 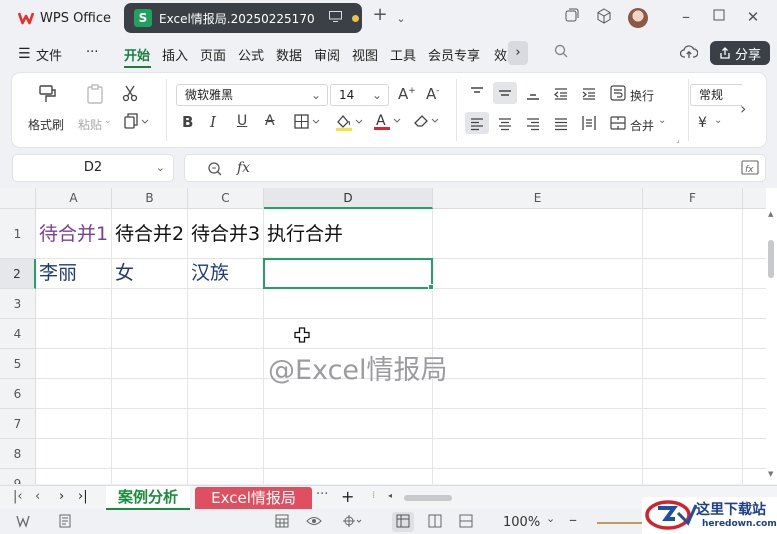 What do you see at coordinates (137, 54) in the screenshot?
I see `menu-tab-home: 开始` at bounding box center [137, 54].